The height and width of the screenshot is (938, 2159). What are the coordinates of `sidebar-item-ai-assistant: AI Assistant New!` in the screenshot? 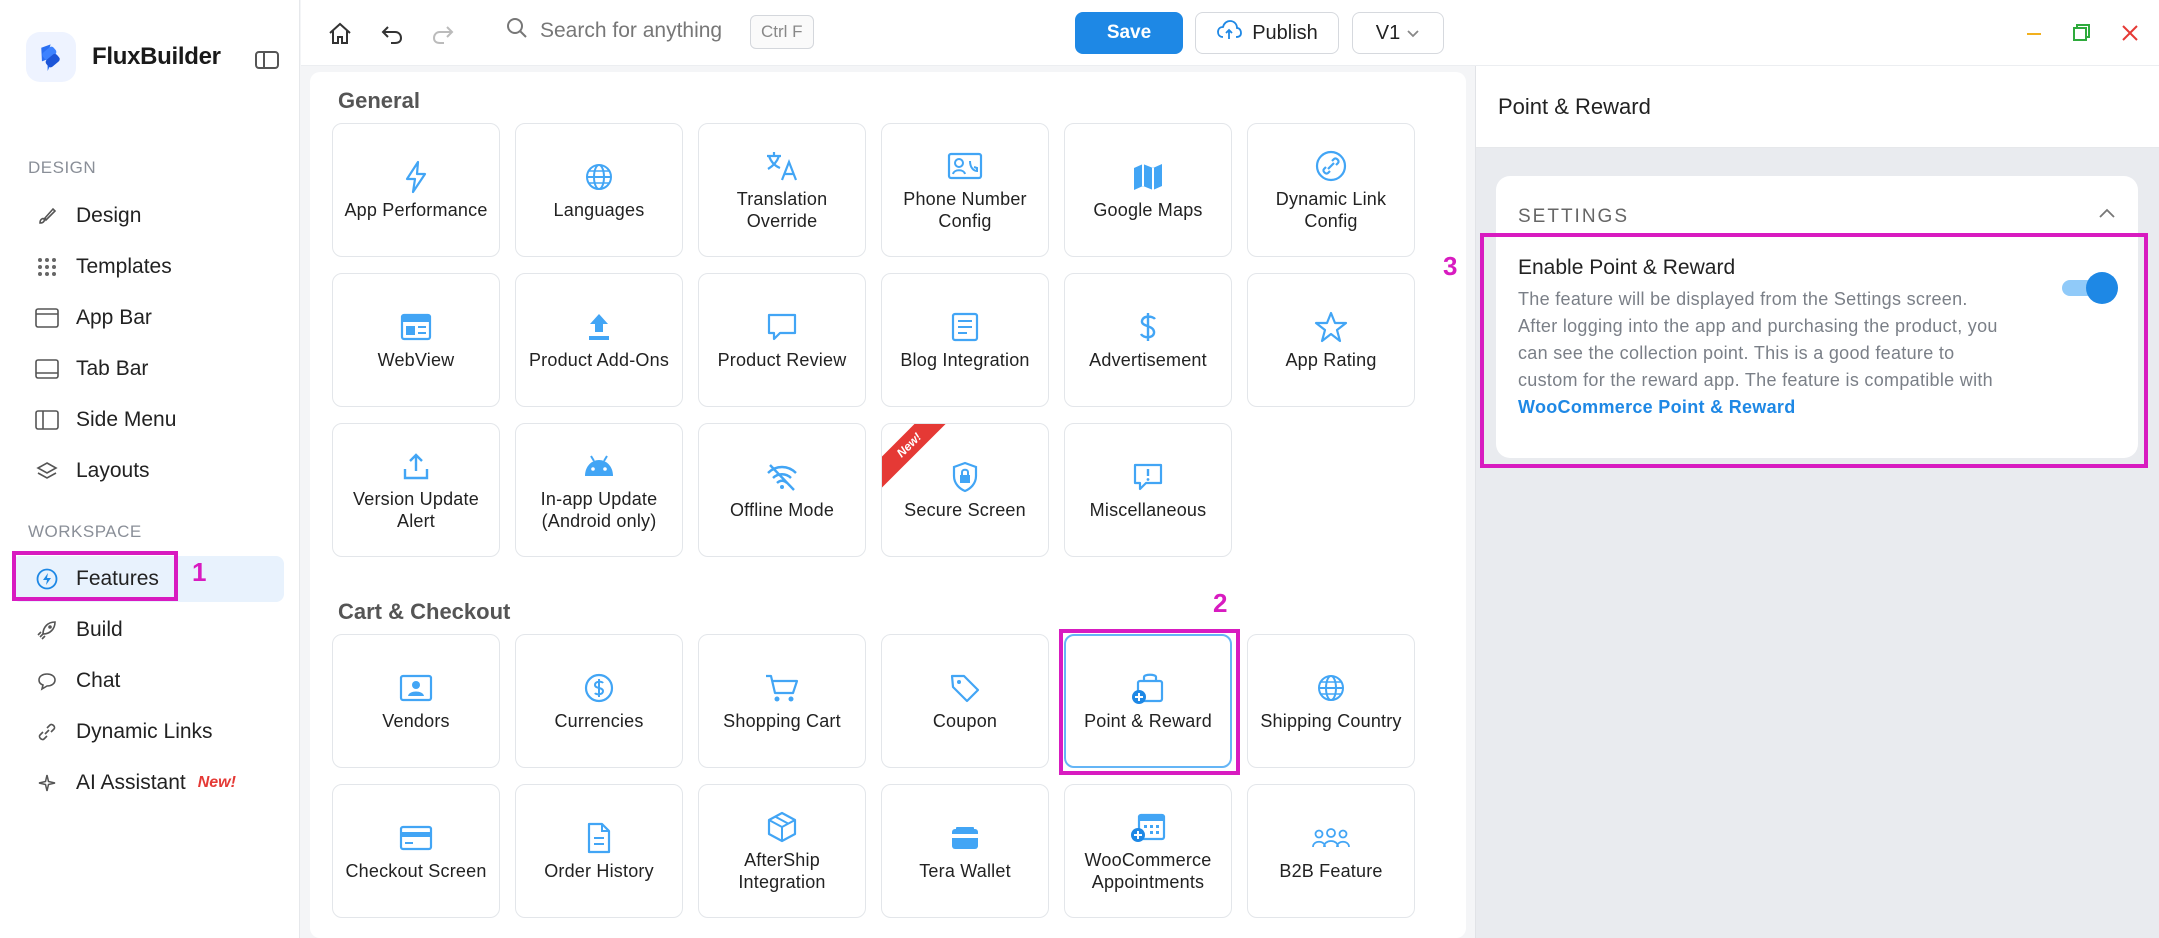 It's located at (148, 783).